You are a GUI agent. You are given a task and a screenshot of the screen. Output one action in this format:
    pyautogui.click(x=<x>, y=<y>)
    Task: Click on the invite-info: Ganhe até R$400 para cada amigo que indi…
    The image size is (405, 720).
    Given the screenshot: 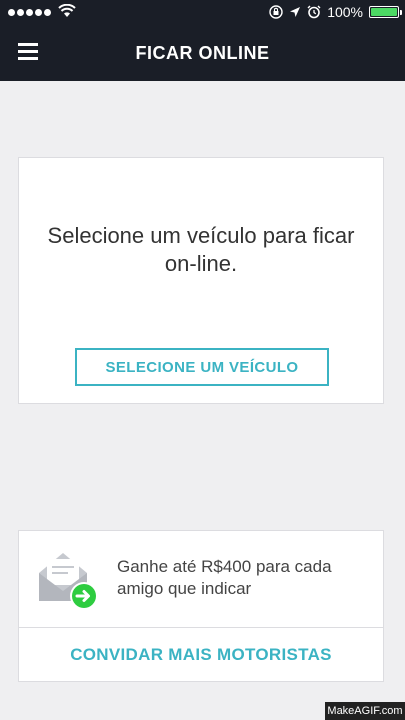 What is the action you would take?
    pyautogui.click(x=201, y=579)
    